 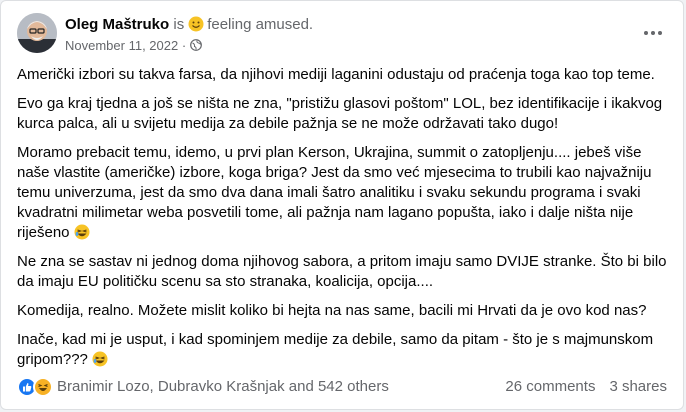 What do you see at coordinates (346, 46) in the screenshot?
I see `post-subline: November 11, 2022 ·` at bounding box center [346, 46].